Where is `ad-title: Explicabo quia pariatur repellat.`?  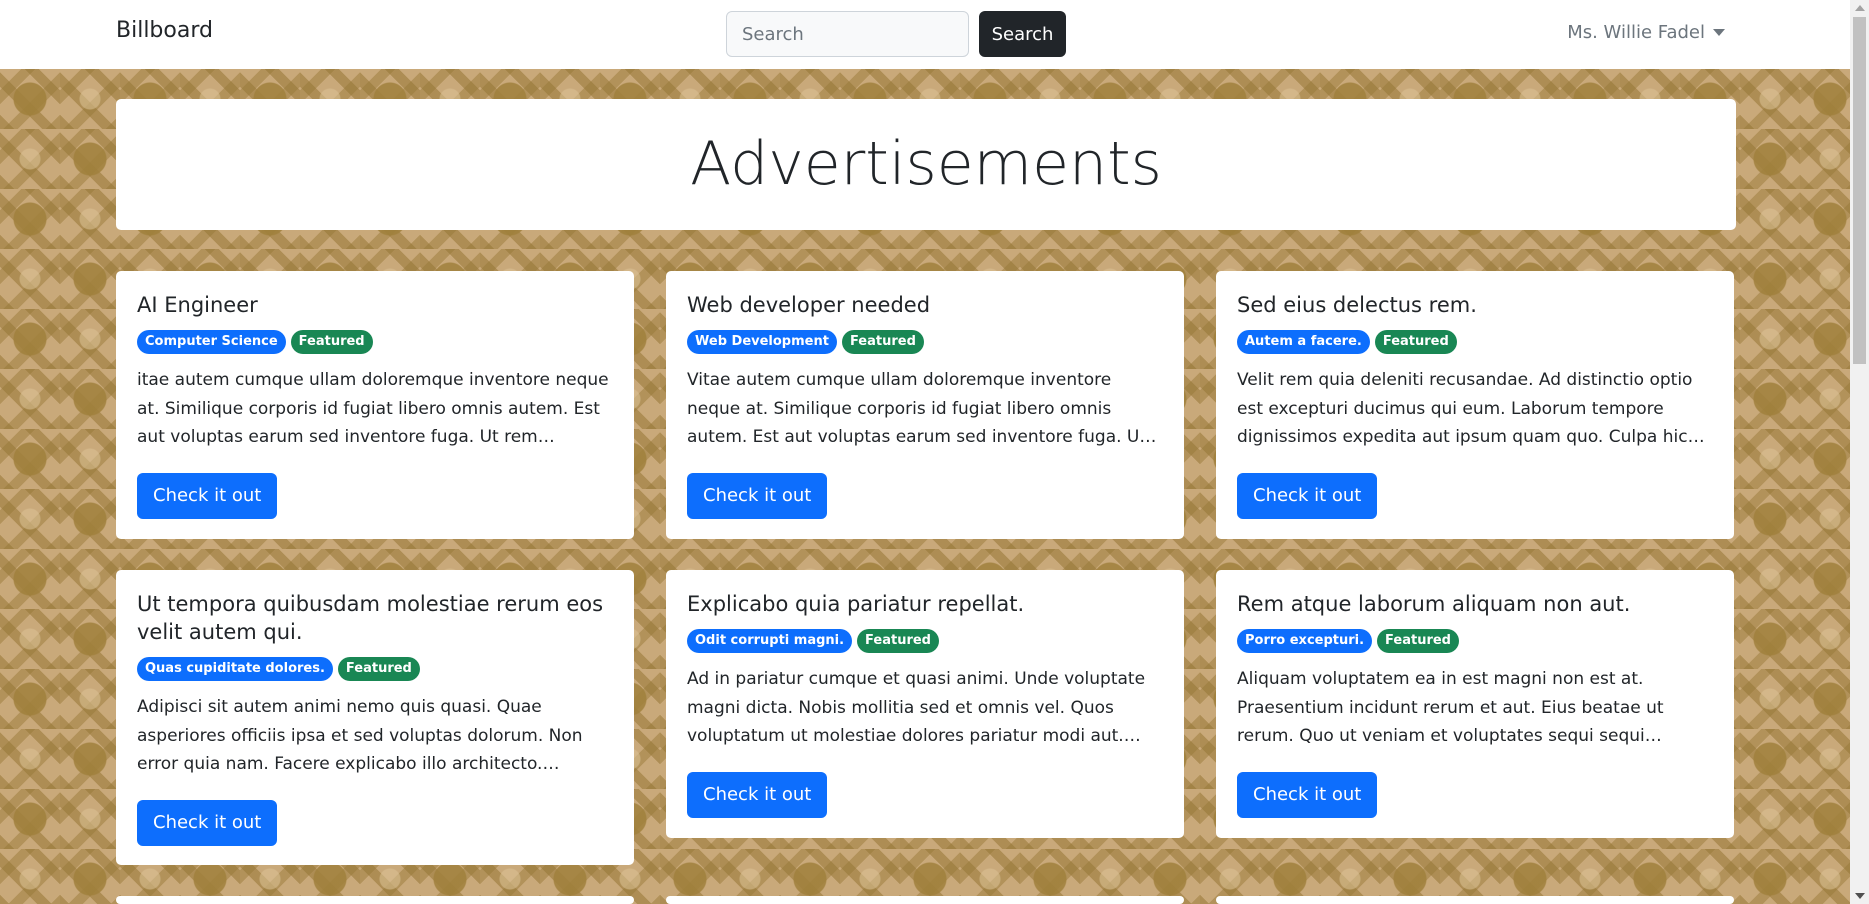 ad-title: Explicabo quia pariatur repellat. is located at coordinates (856, 604).